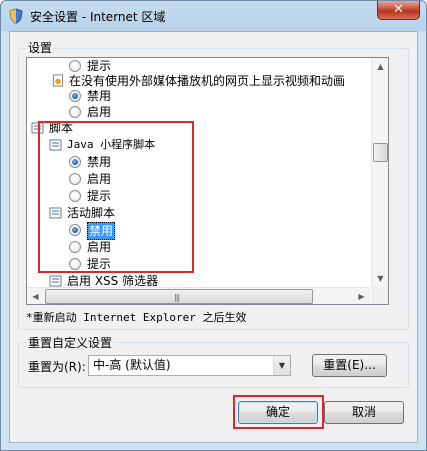 This screenshot has width=427, height=451. What do you see at coordinates (380, 278) in the screenshot?
I see `scroll-down-icon: ▼` at bounding box center [380, 278].